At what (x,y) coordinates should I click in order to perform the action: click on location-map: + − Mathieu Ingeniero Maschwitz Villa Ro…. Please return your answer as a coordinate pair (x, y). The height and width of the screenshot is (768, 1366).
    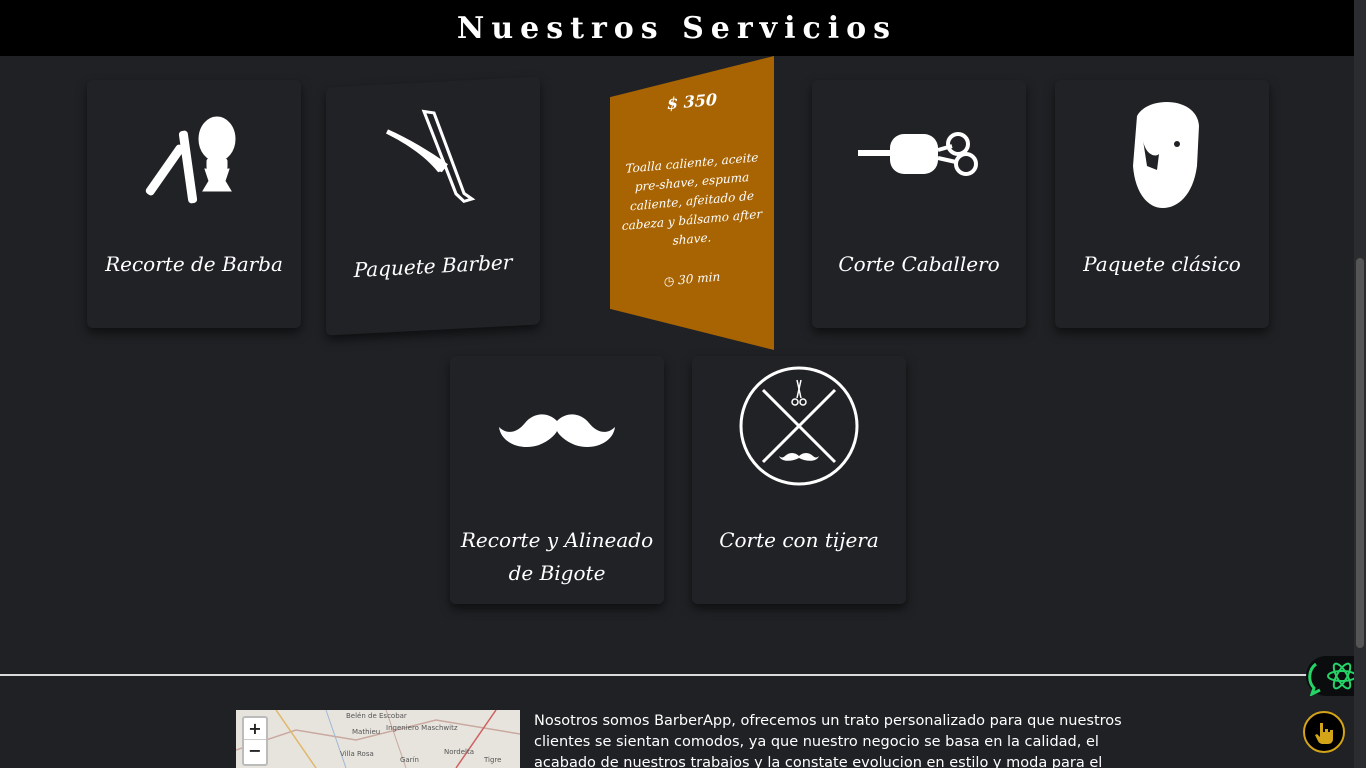
    Looking at the image, I should click on (378, 739).